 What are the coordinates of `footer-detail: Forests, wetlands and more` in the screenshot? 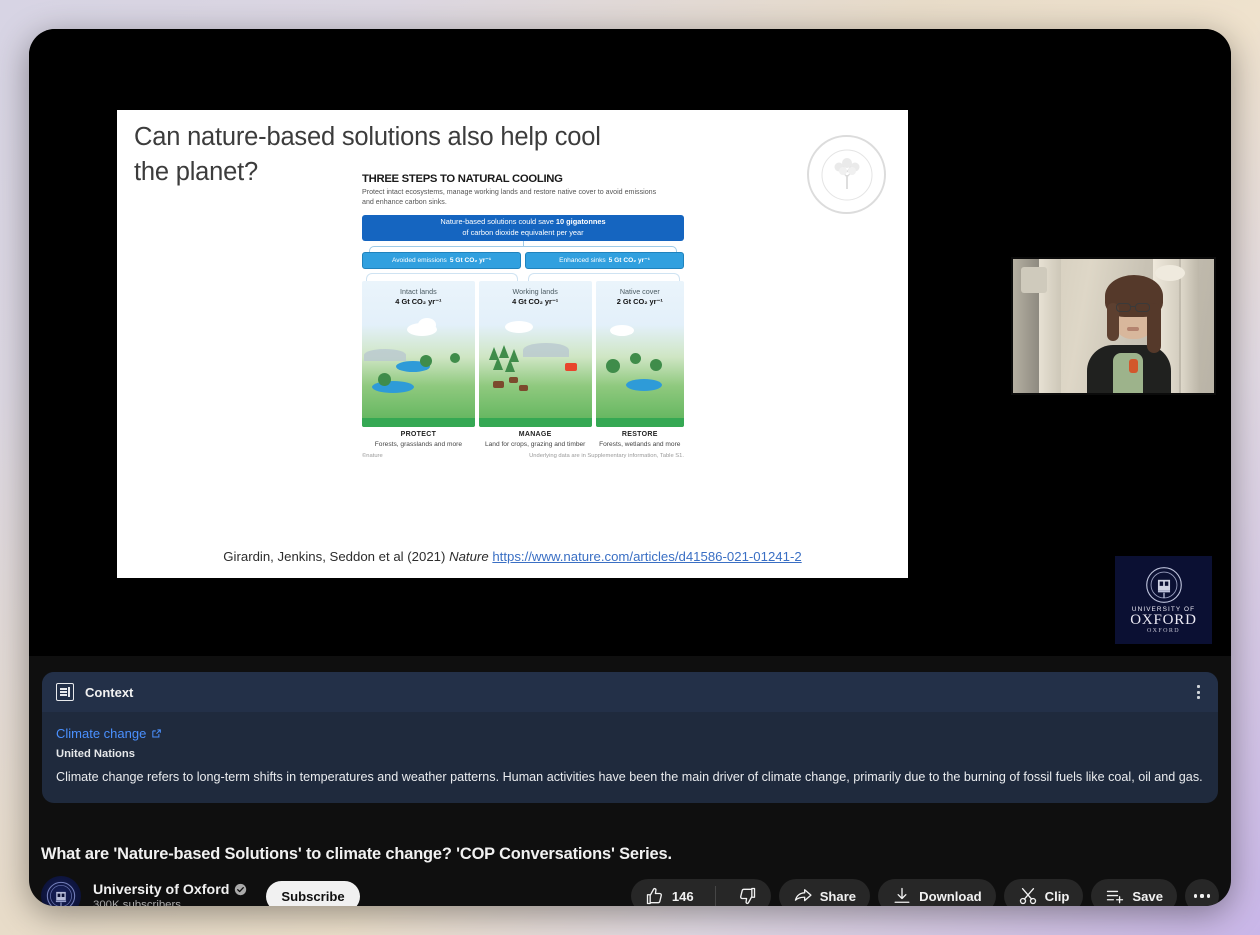 It's located at (640, 444).